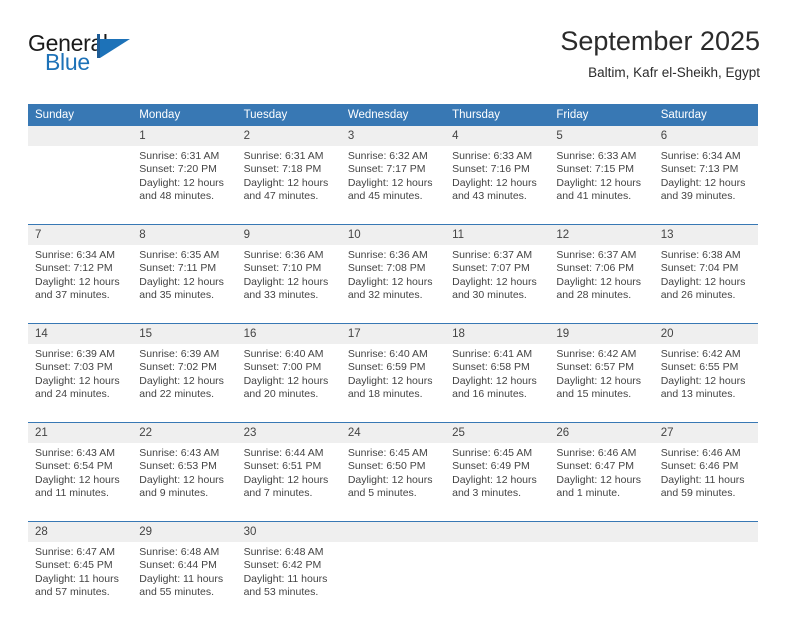 This screenshot has width=792, height=620. Describe the element at coordinates (385, 394) in the screenshot. I see `day-daylight-text: and 18 minutes.` at that location.